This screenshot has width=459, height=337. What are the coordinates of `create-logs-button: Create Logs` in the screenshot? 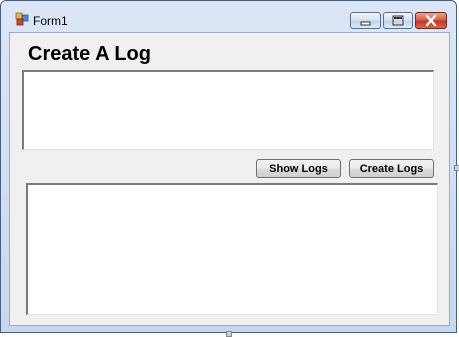 It's located at (391, 168).